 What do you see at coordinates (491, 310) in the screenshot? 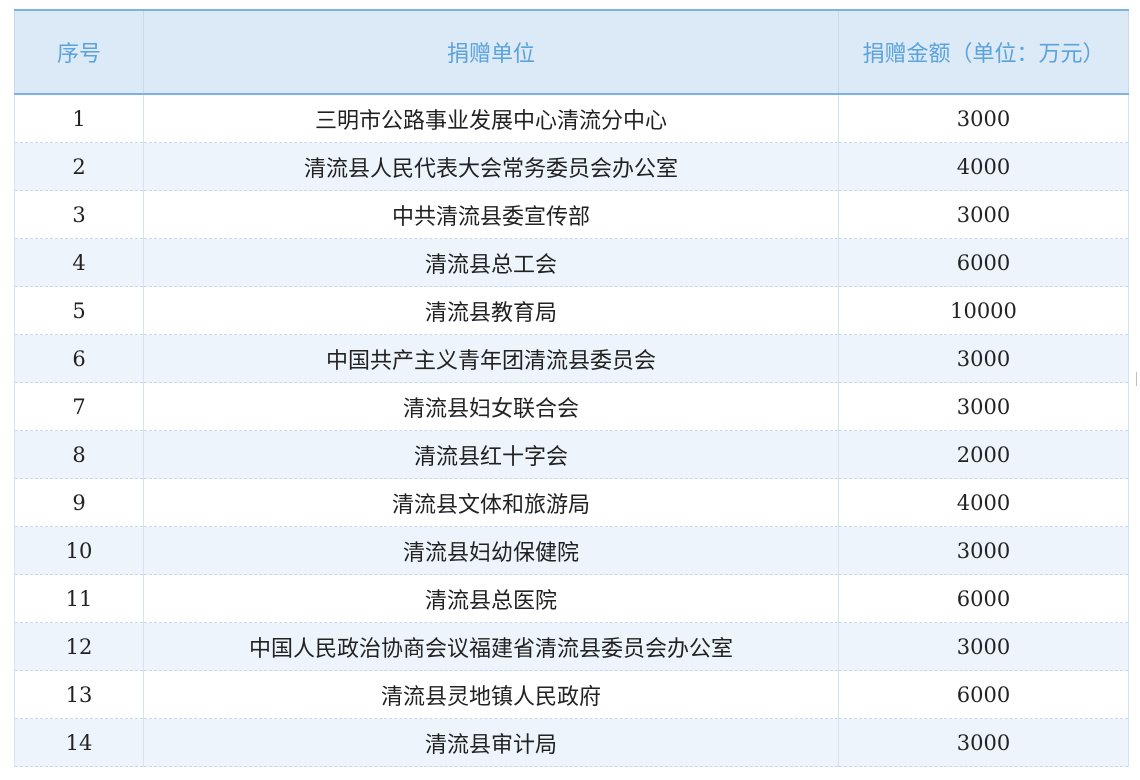
I see `row-unit: 清流县教育局` at bounding box center [491, 310].